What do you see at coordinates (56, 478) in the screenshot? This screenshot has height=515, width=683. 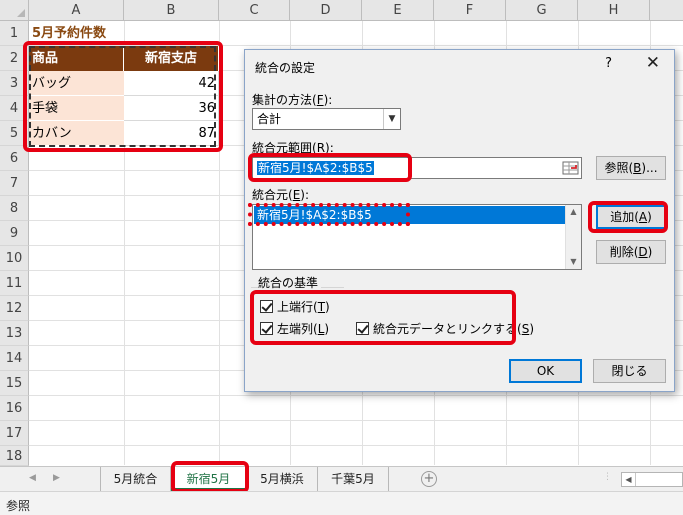 I see `tab-scroll-right-icon: ▶` at bounding box center [56, 478].